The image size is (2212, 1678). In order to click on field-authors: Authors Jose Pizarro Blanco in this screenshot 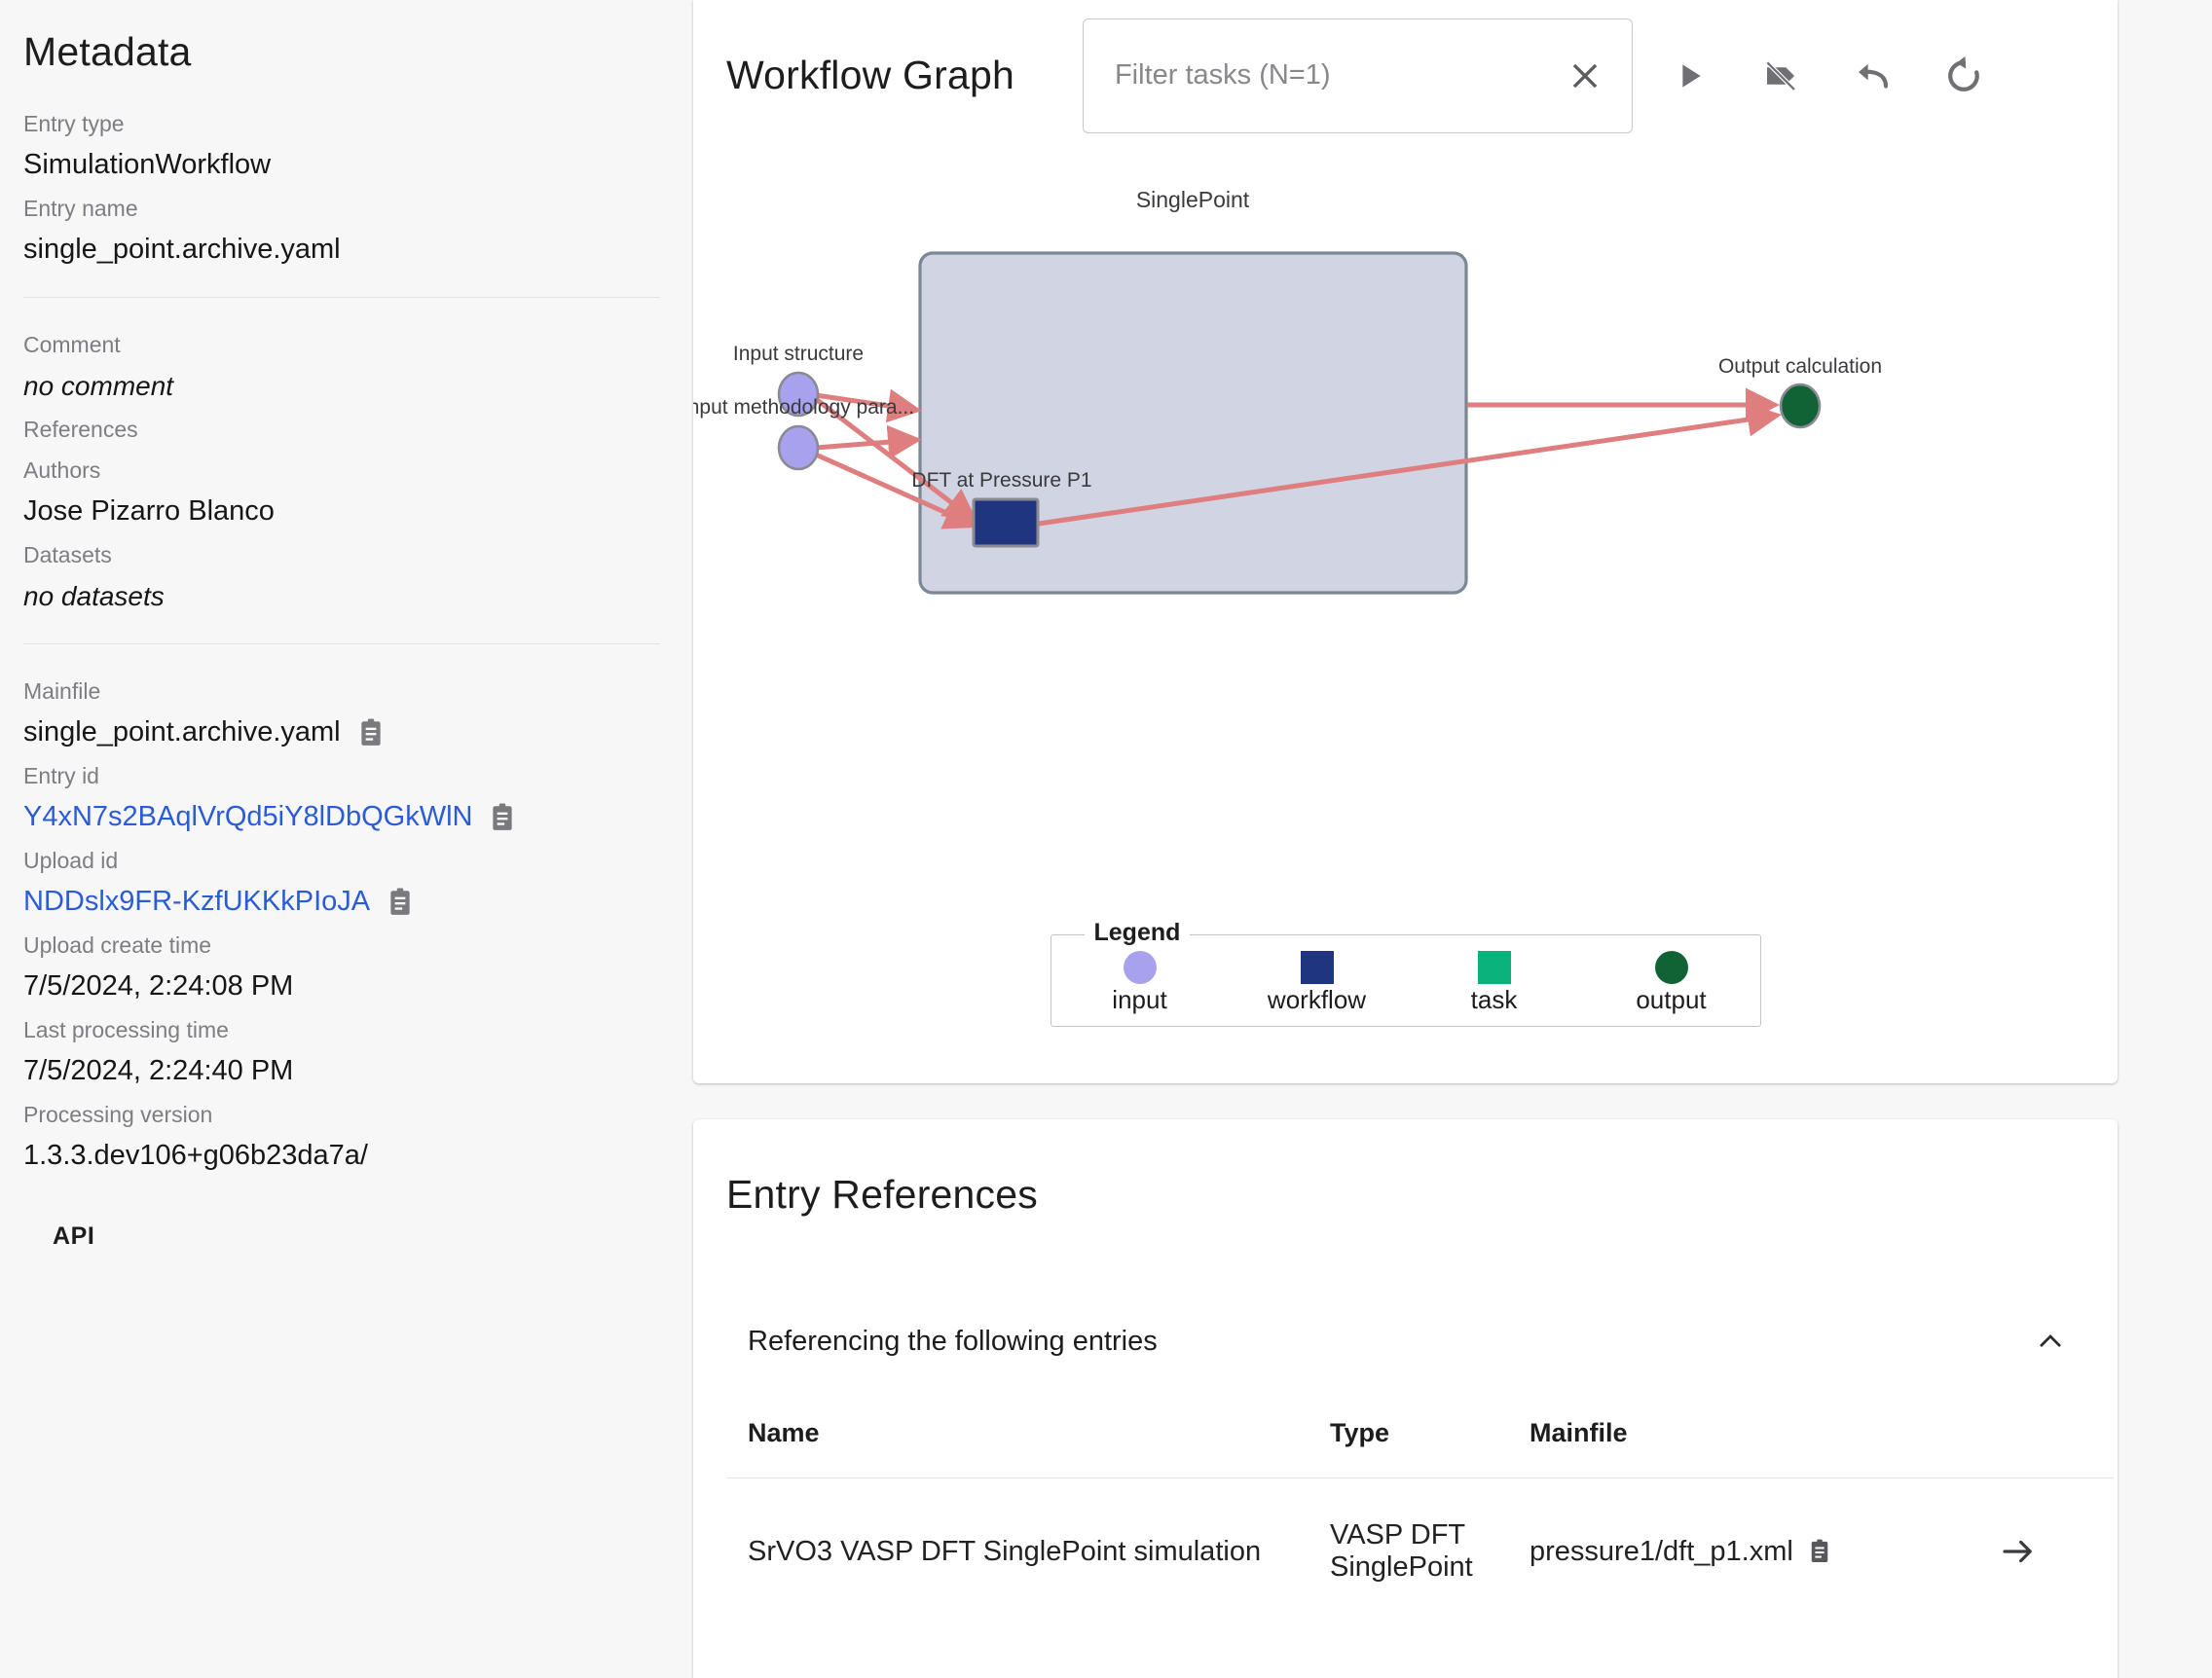, I will do `click(341, 492)`.